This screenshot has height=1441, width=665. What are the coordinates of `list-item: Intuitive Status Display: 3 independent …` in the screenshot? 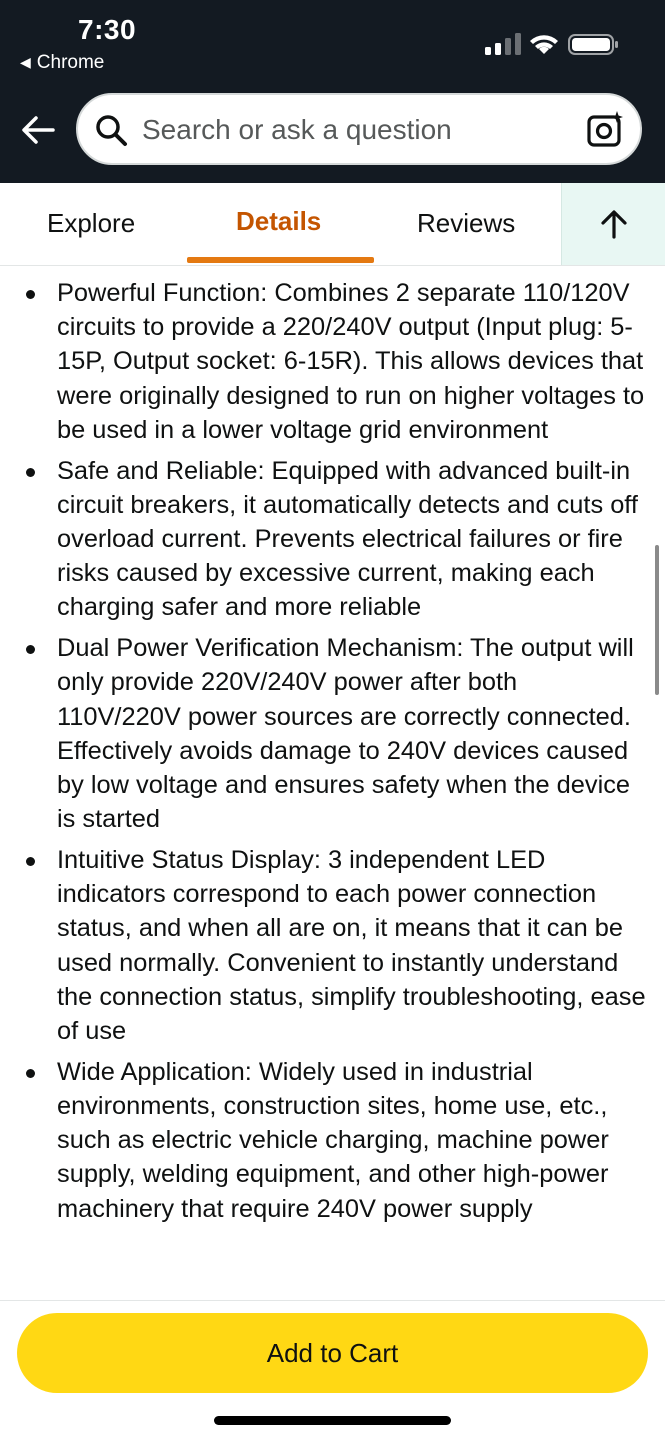 It's located at (323, 945).